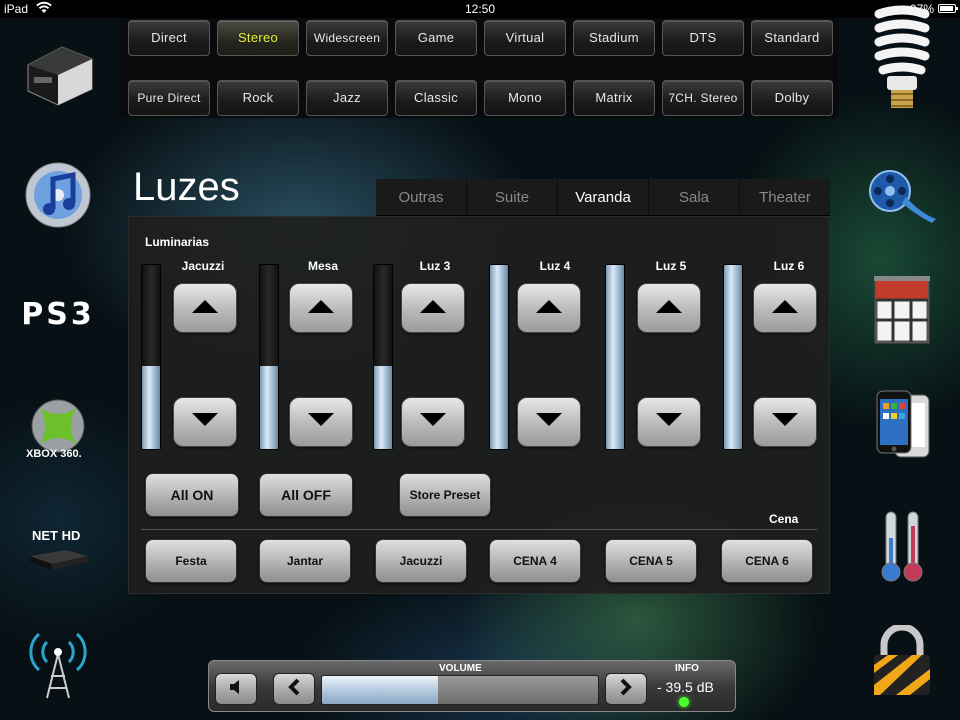  I want to click on scene-button-jantar: Jantar, so click(305, 561).